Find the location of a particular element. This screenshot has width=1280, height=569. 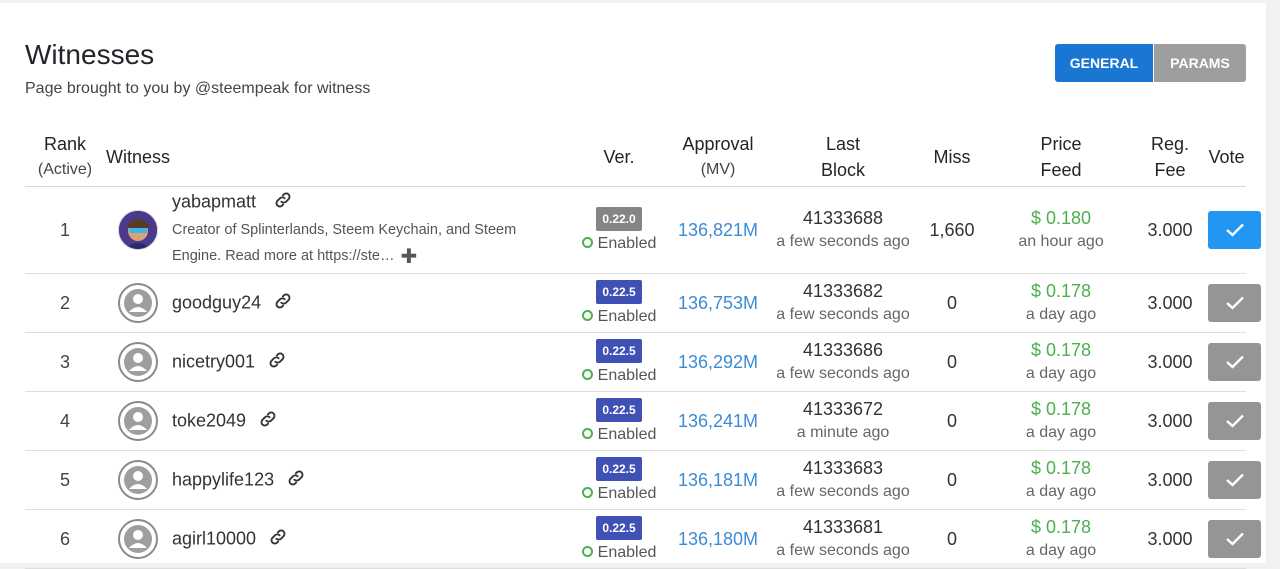

col-witness: Witness is located at coordinates (339, 157).